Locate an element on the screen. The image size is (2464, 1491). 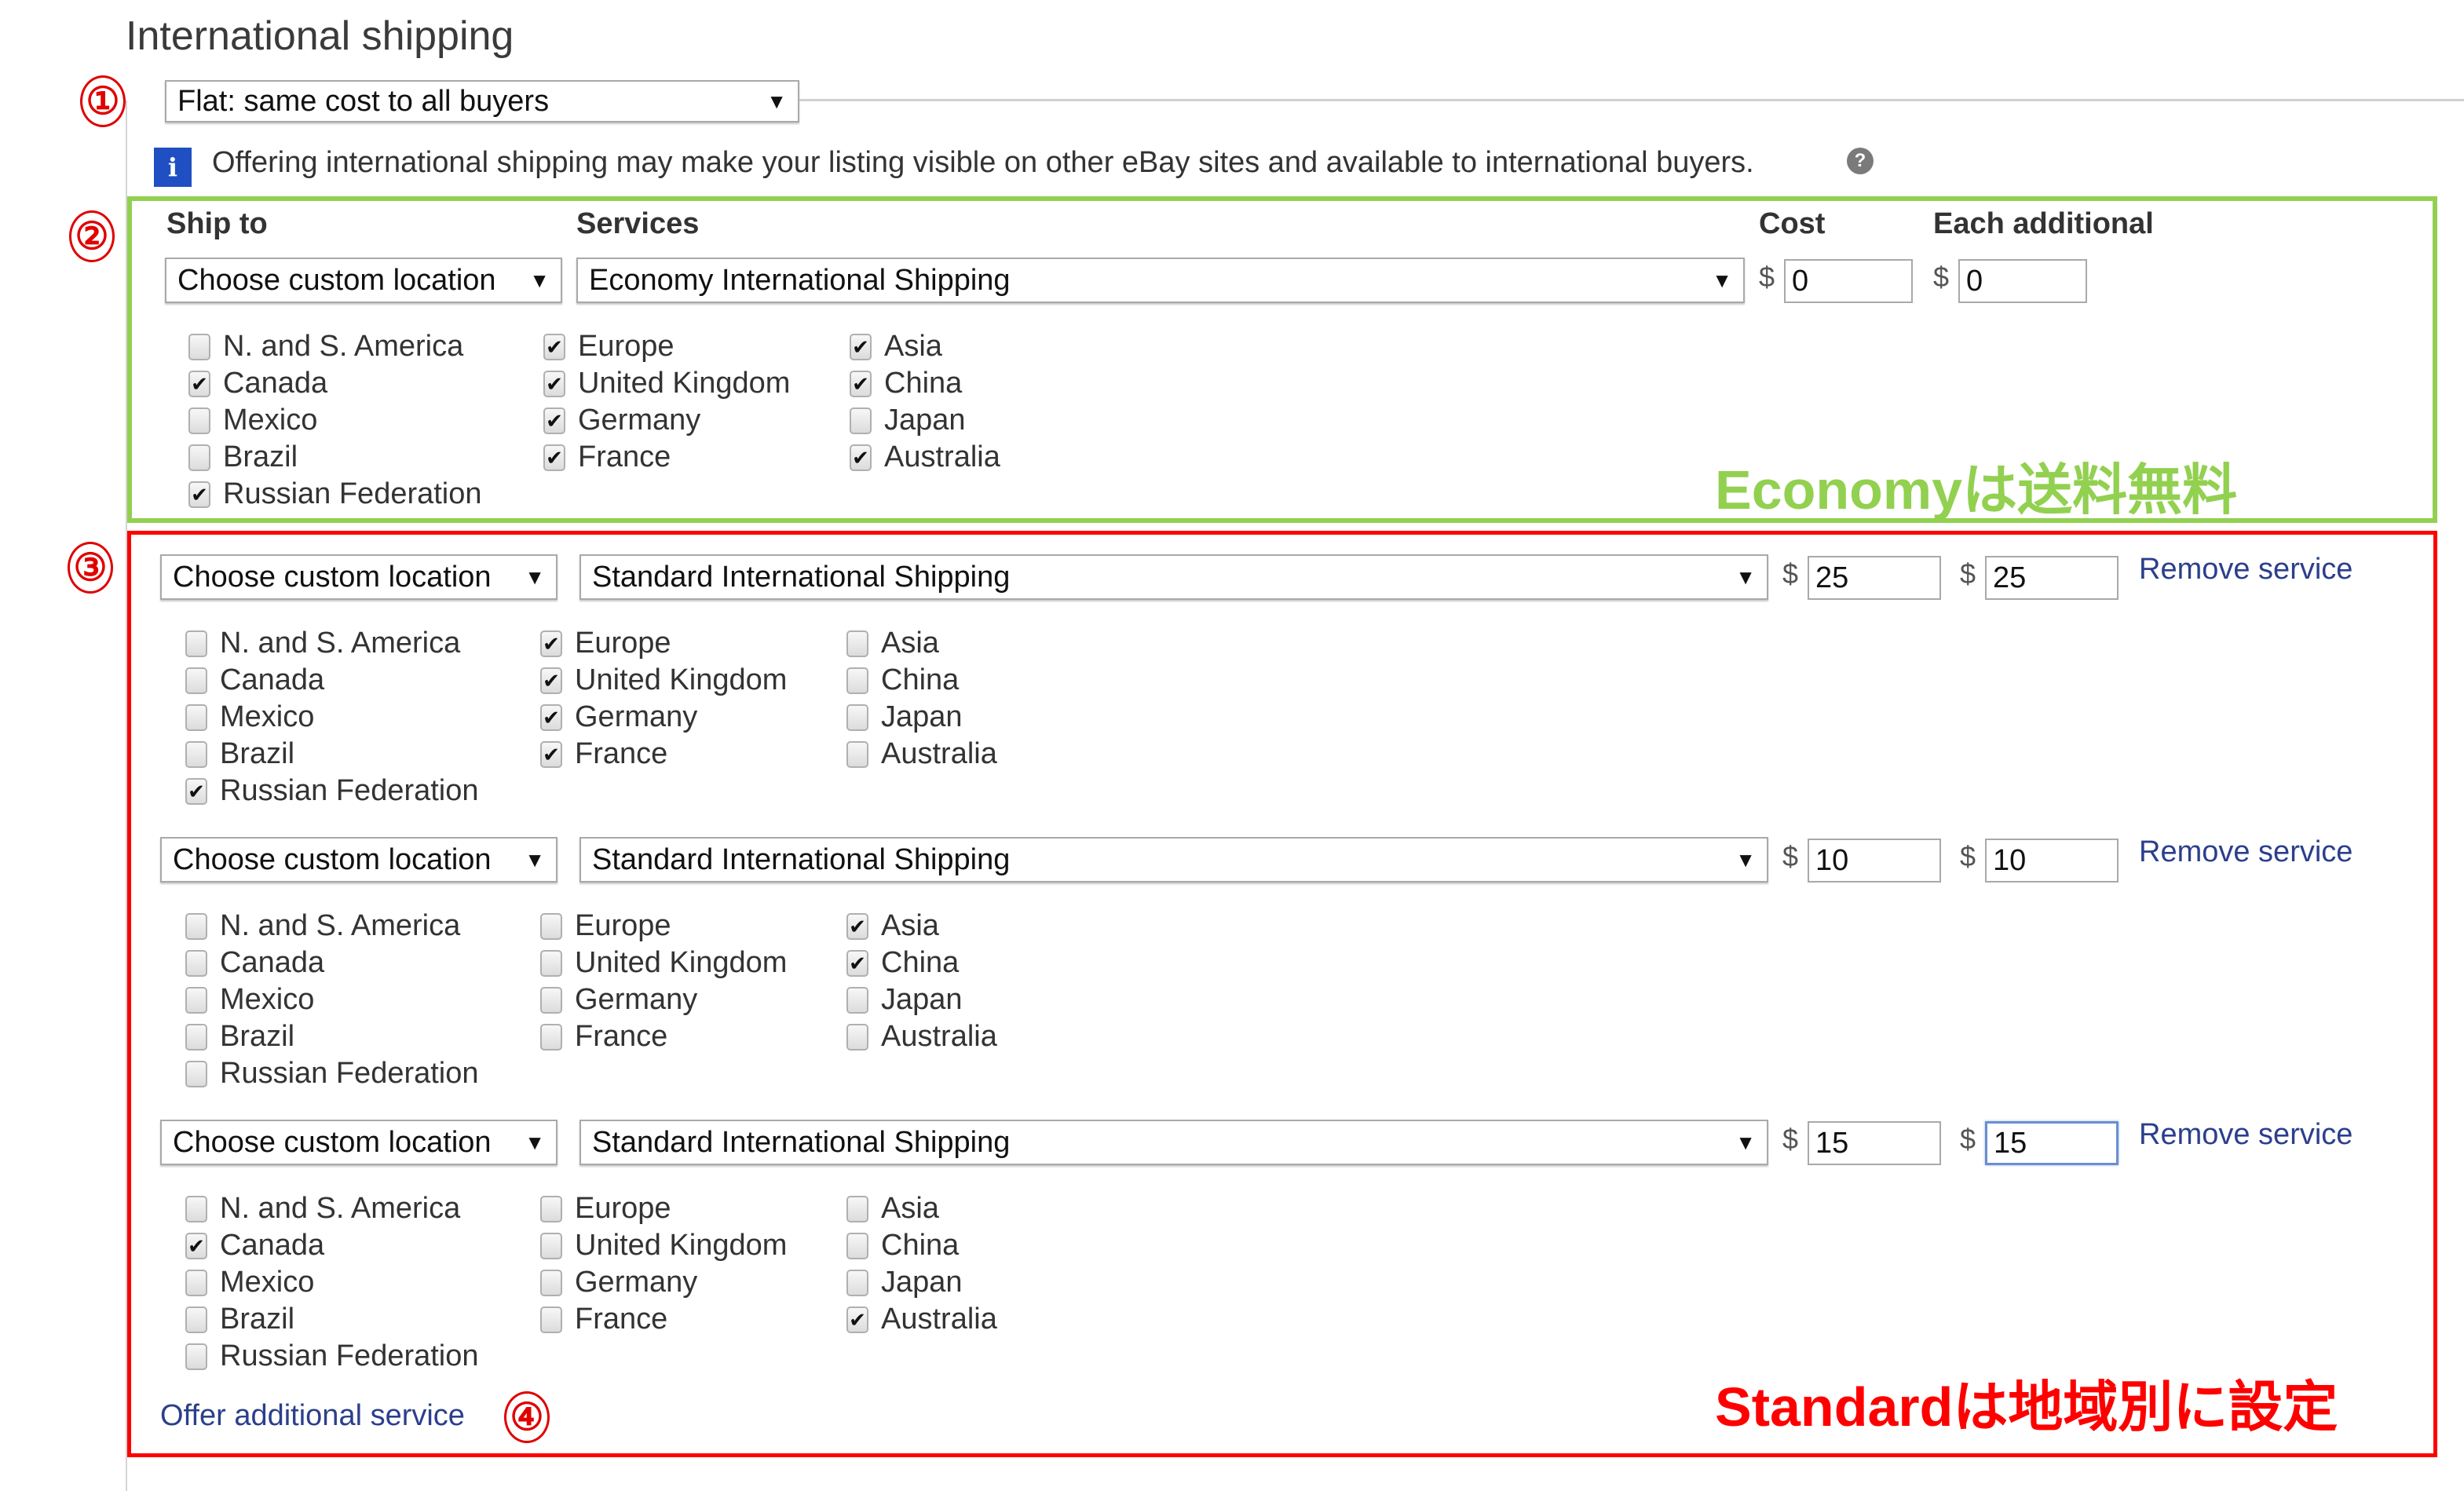
offer-additional-service-link: Offer additional service is located at coordinates (313, 1416).